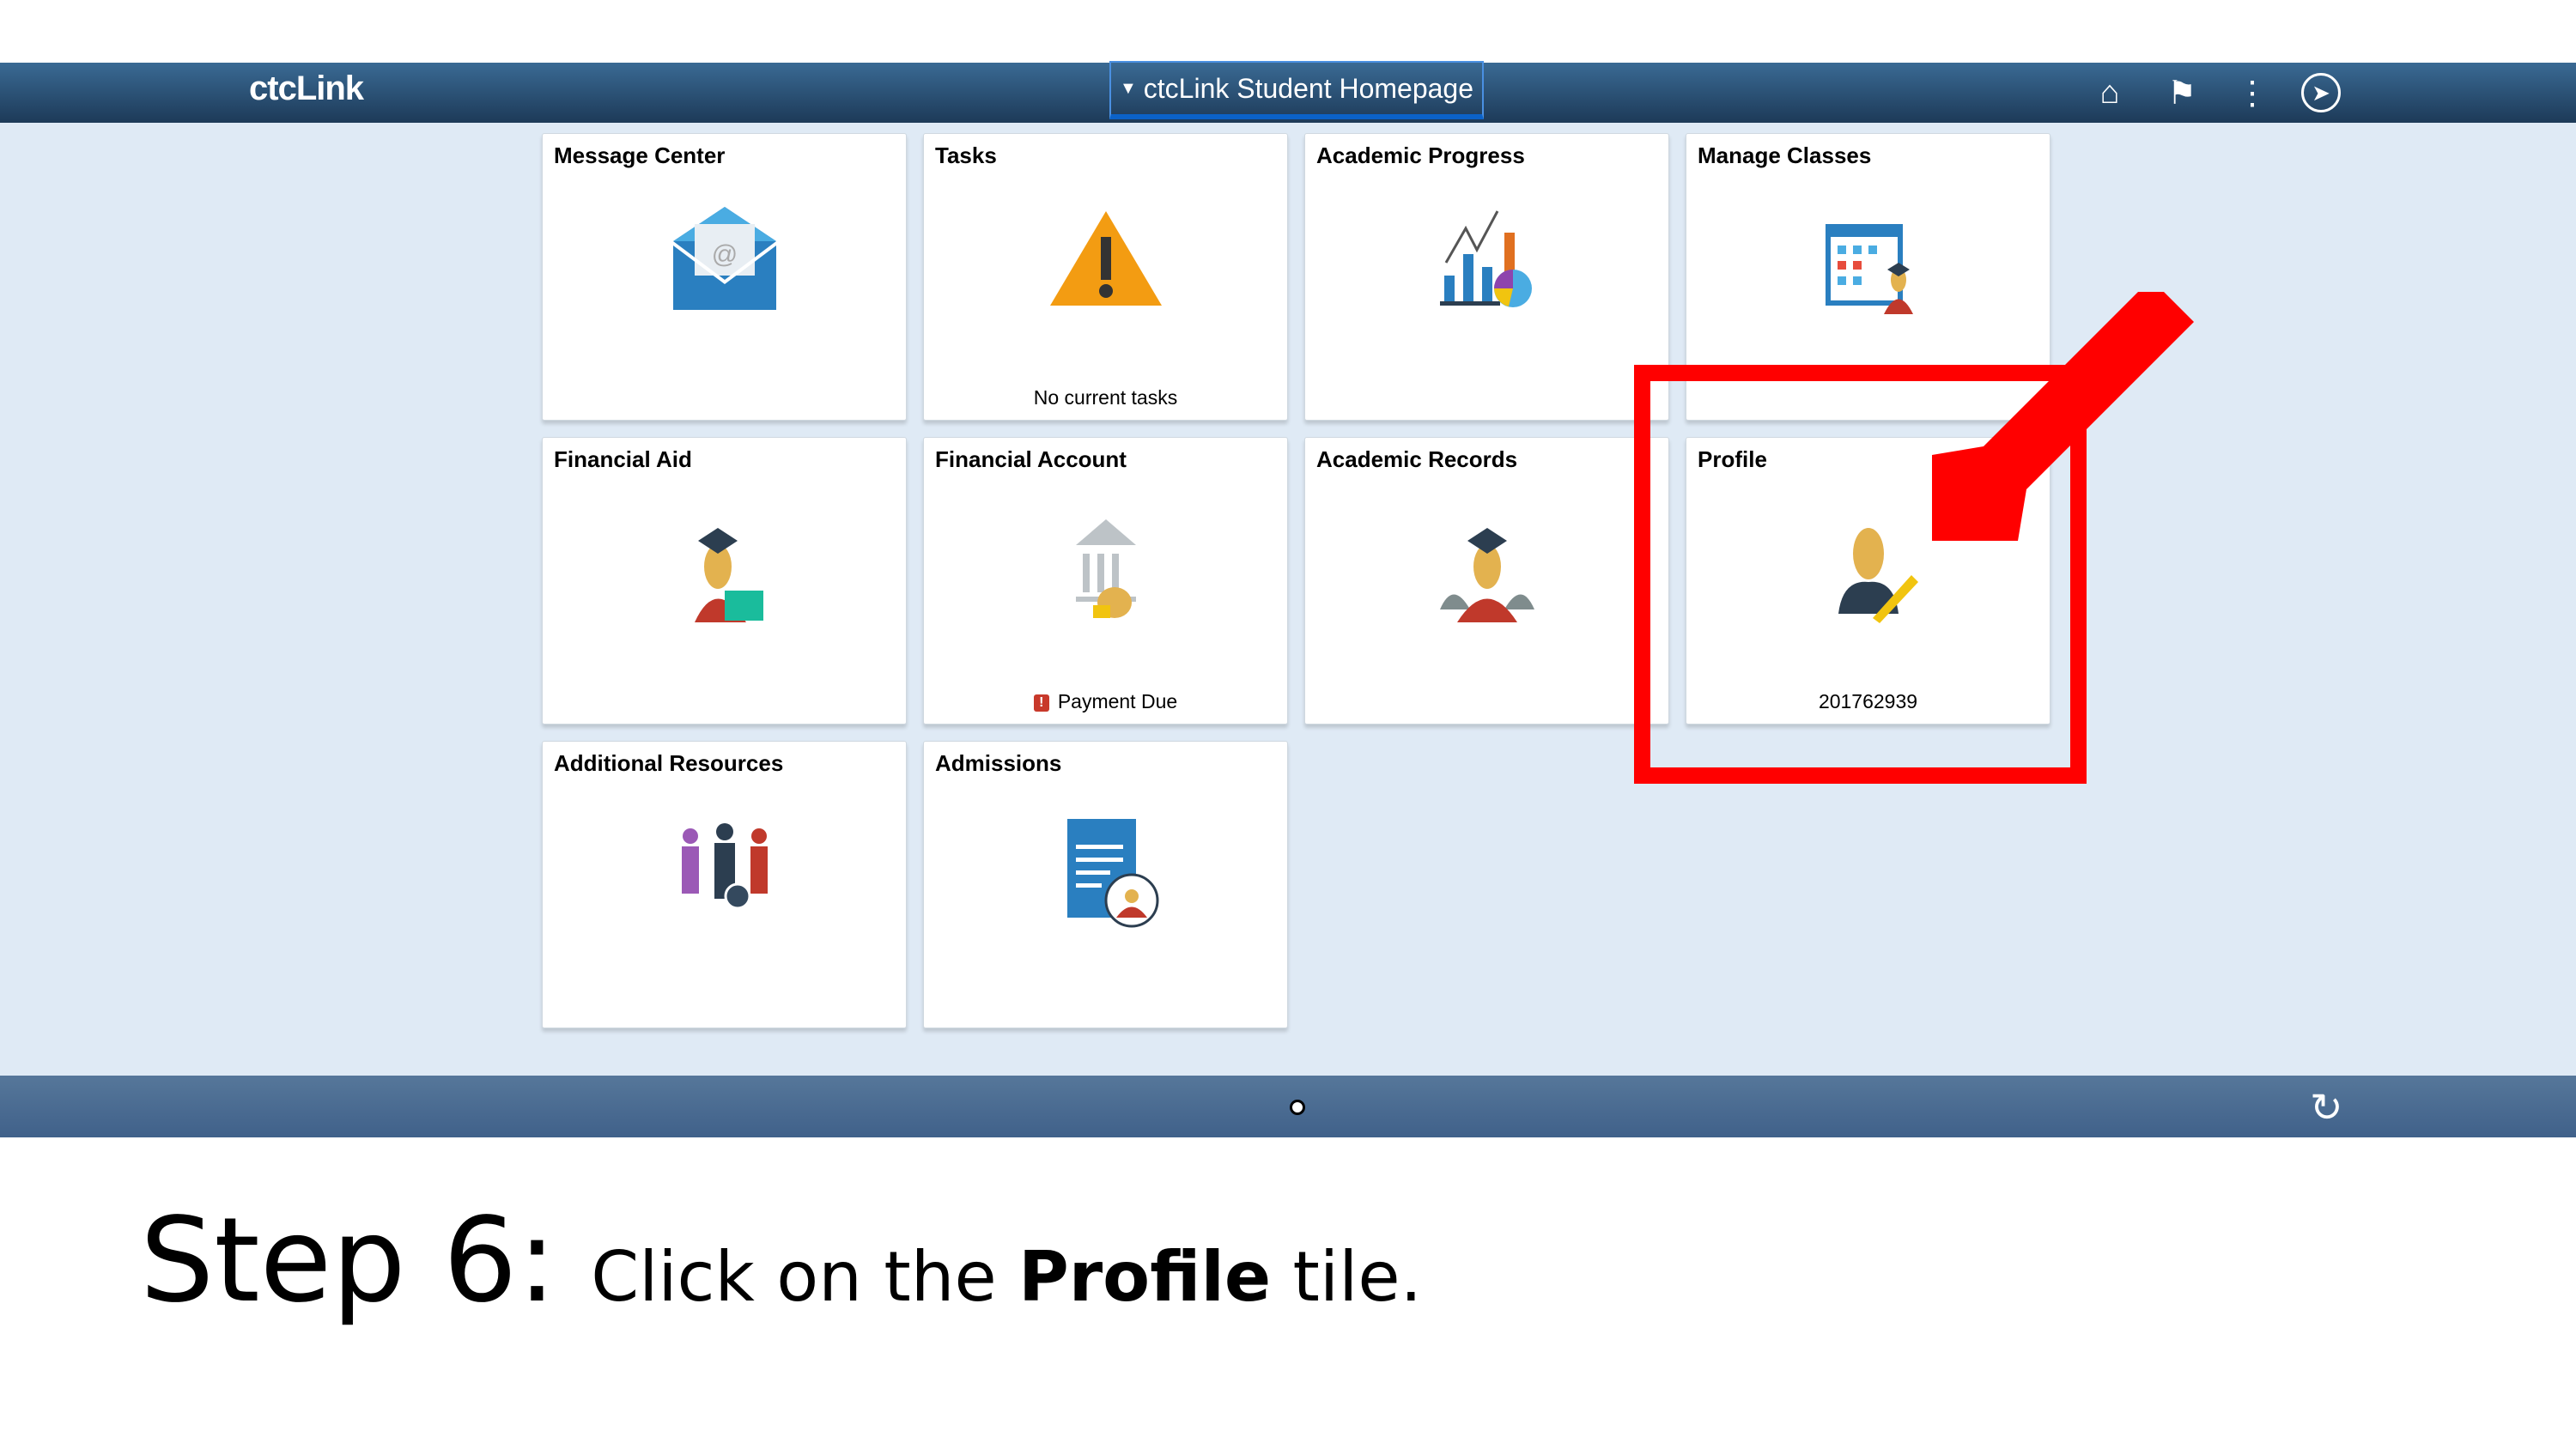  I want to click on instruction-post: tile., so click(1347, 1277).